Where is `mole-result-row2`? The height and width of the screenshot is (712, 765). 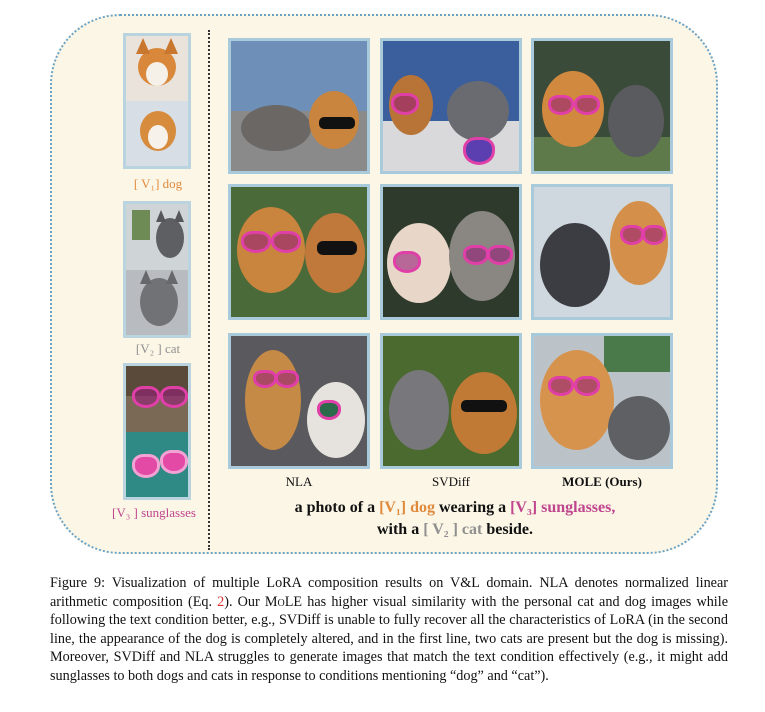
mole-result-row2 is located at coordinates (602, 252).